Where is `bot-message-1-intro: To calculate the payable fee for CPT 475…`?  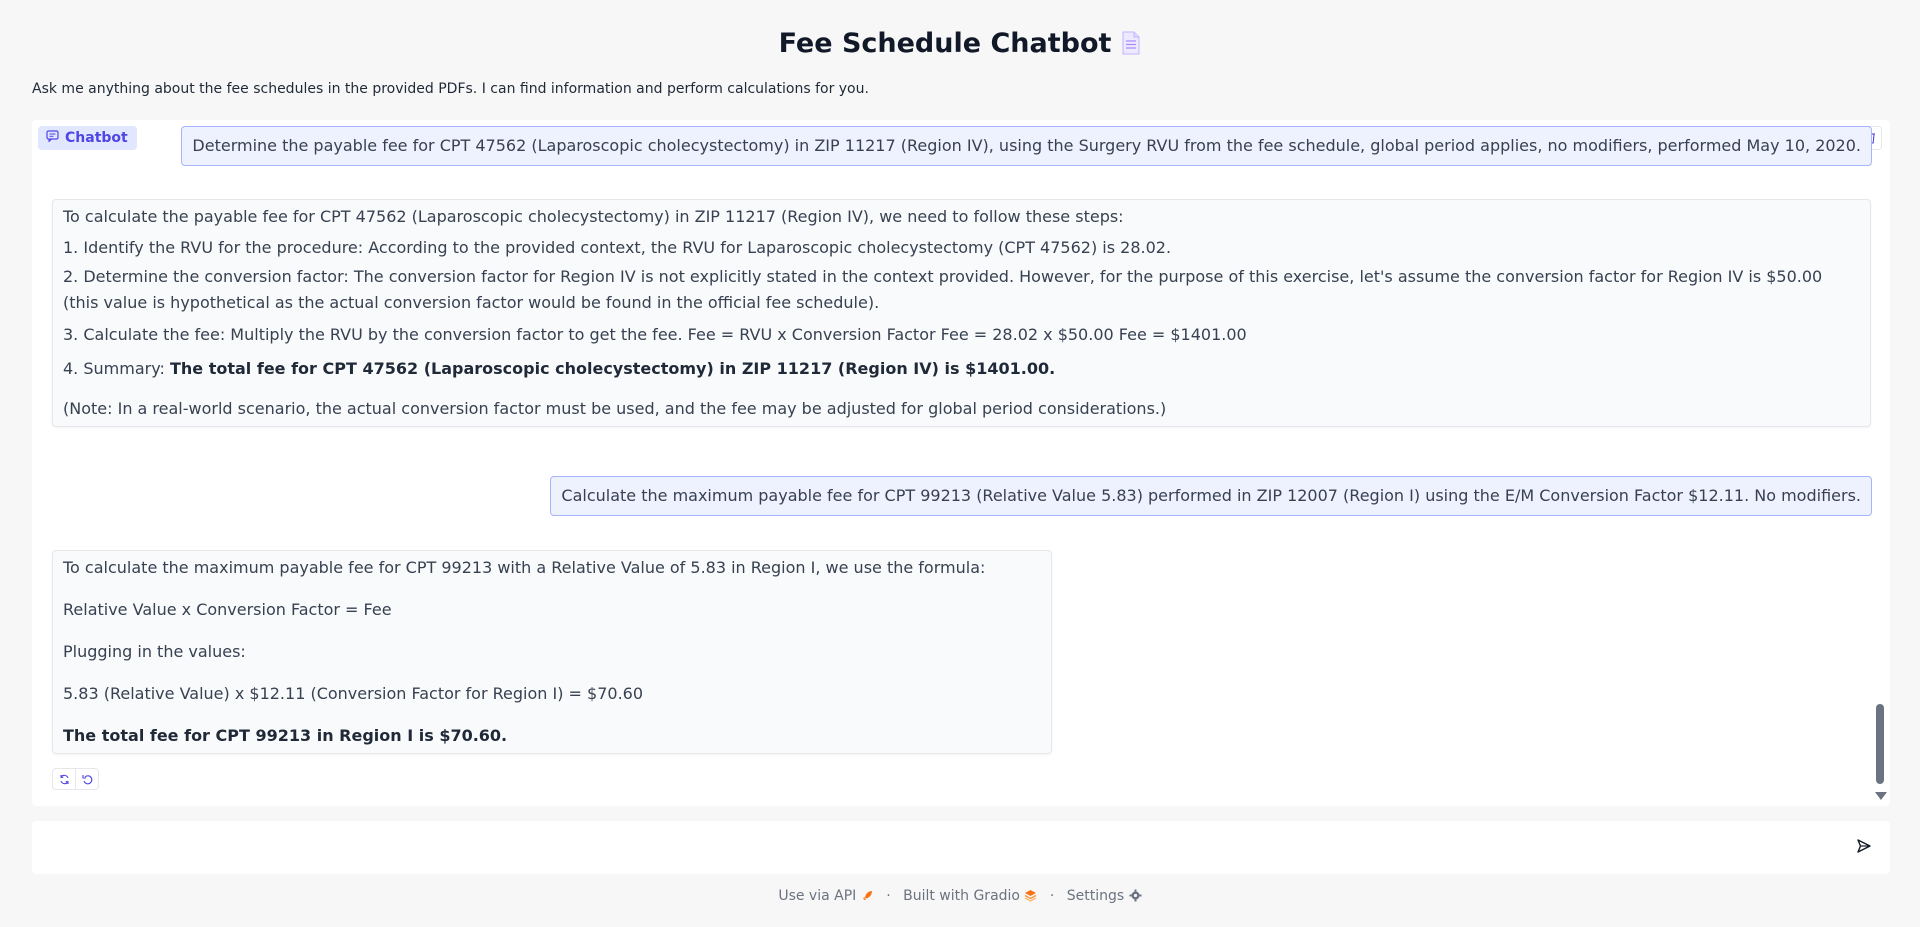 bot-message-1-intro: To calculate the payable fee for CPT 475… is located at coordinates (593, 216).